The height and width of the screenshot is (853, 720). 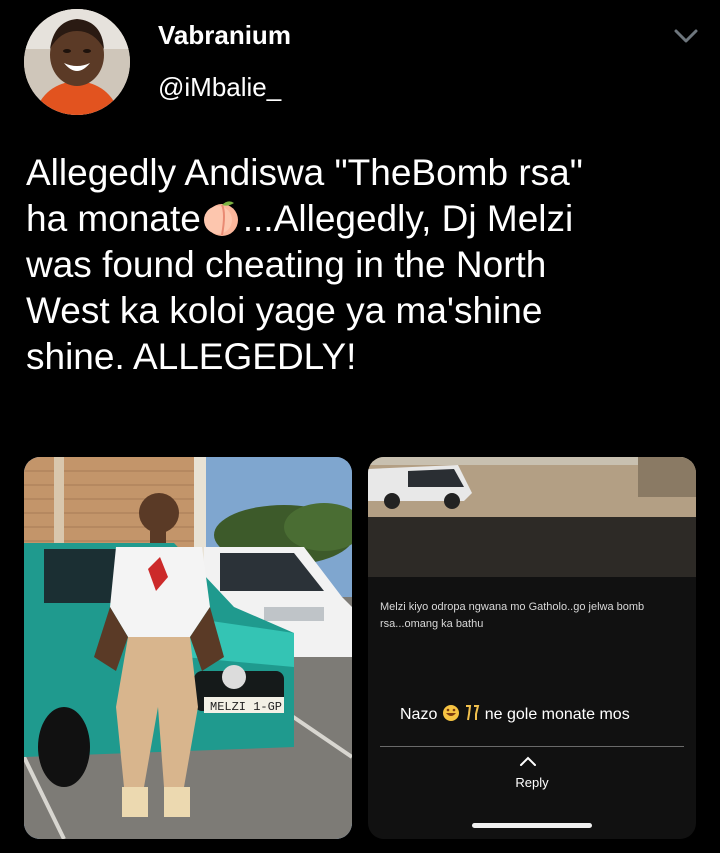 I want to click on laughing-emoji, so click(x=450, y=713).